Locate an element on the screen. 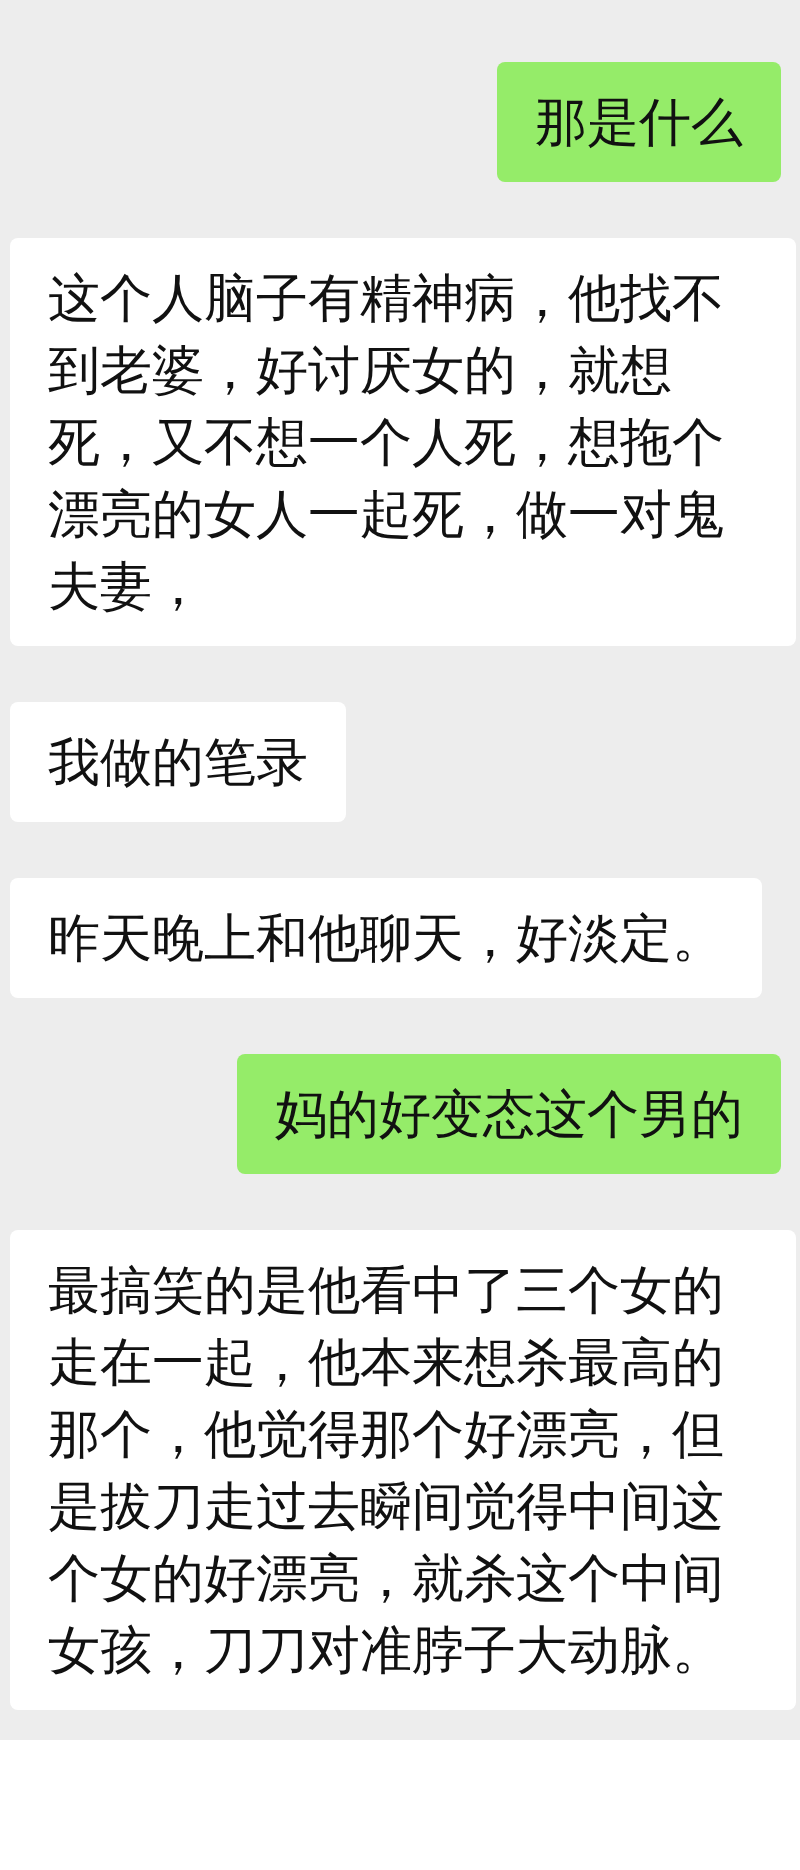 The height and width of the screenshot is (1870, 800). message-bubble: 妈的好变态这个男的 is located at coordinates (509, 1114).